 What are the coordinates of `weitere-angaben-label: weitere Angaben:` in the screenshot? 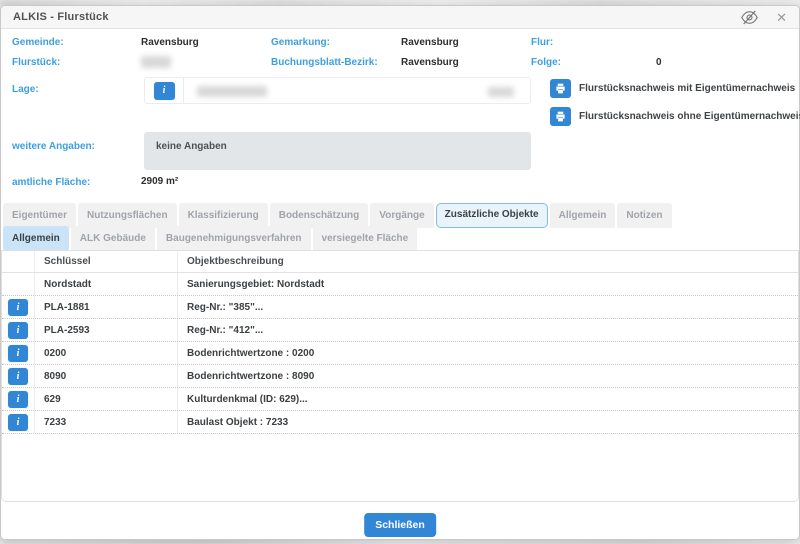 It's located at (53, 146).